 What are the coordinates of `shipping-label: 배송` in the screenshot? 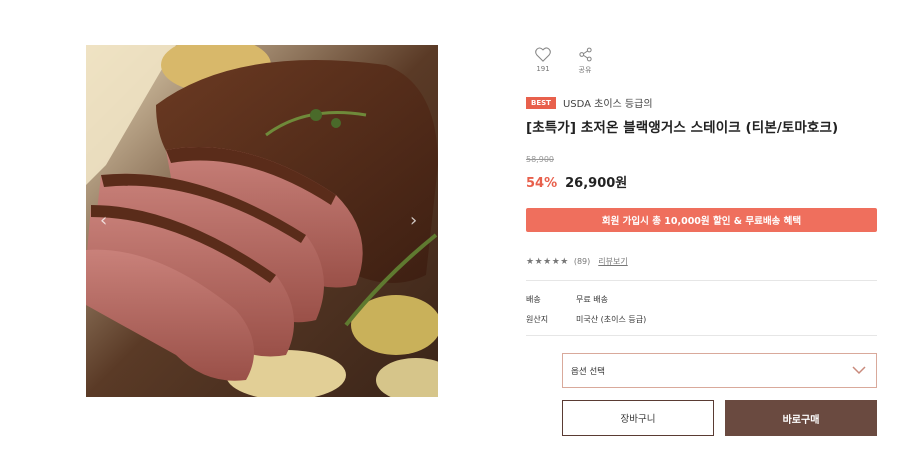 It's located at (533, 299).